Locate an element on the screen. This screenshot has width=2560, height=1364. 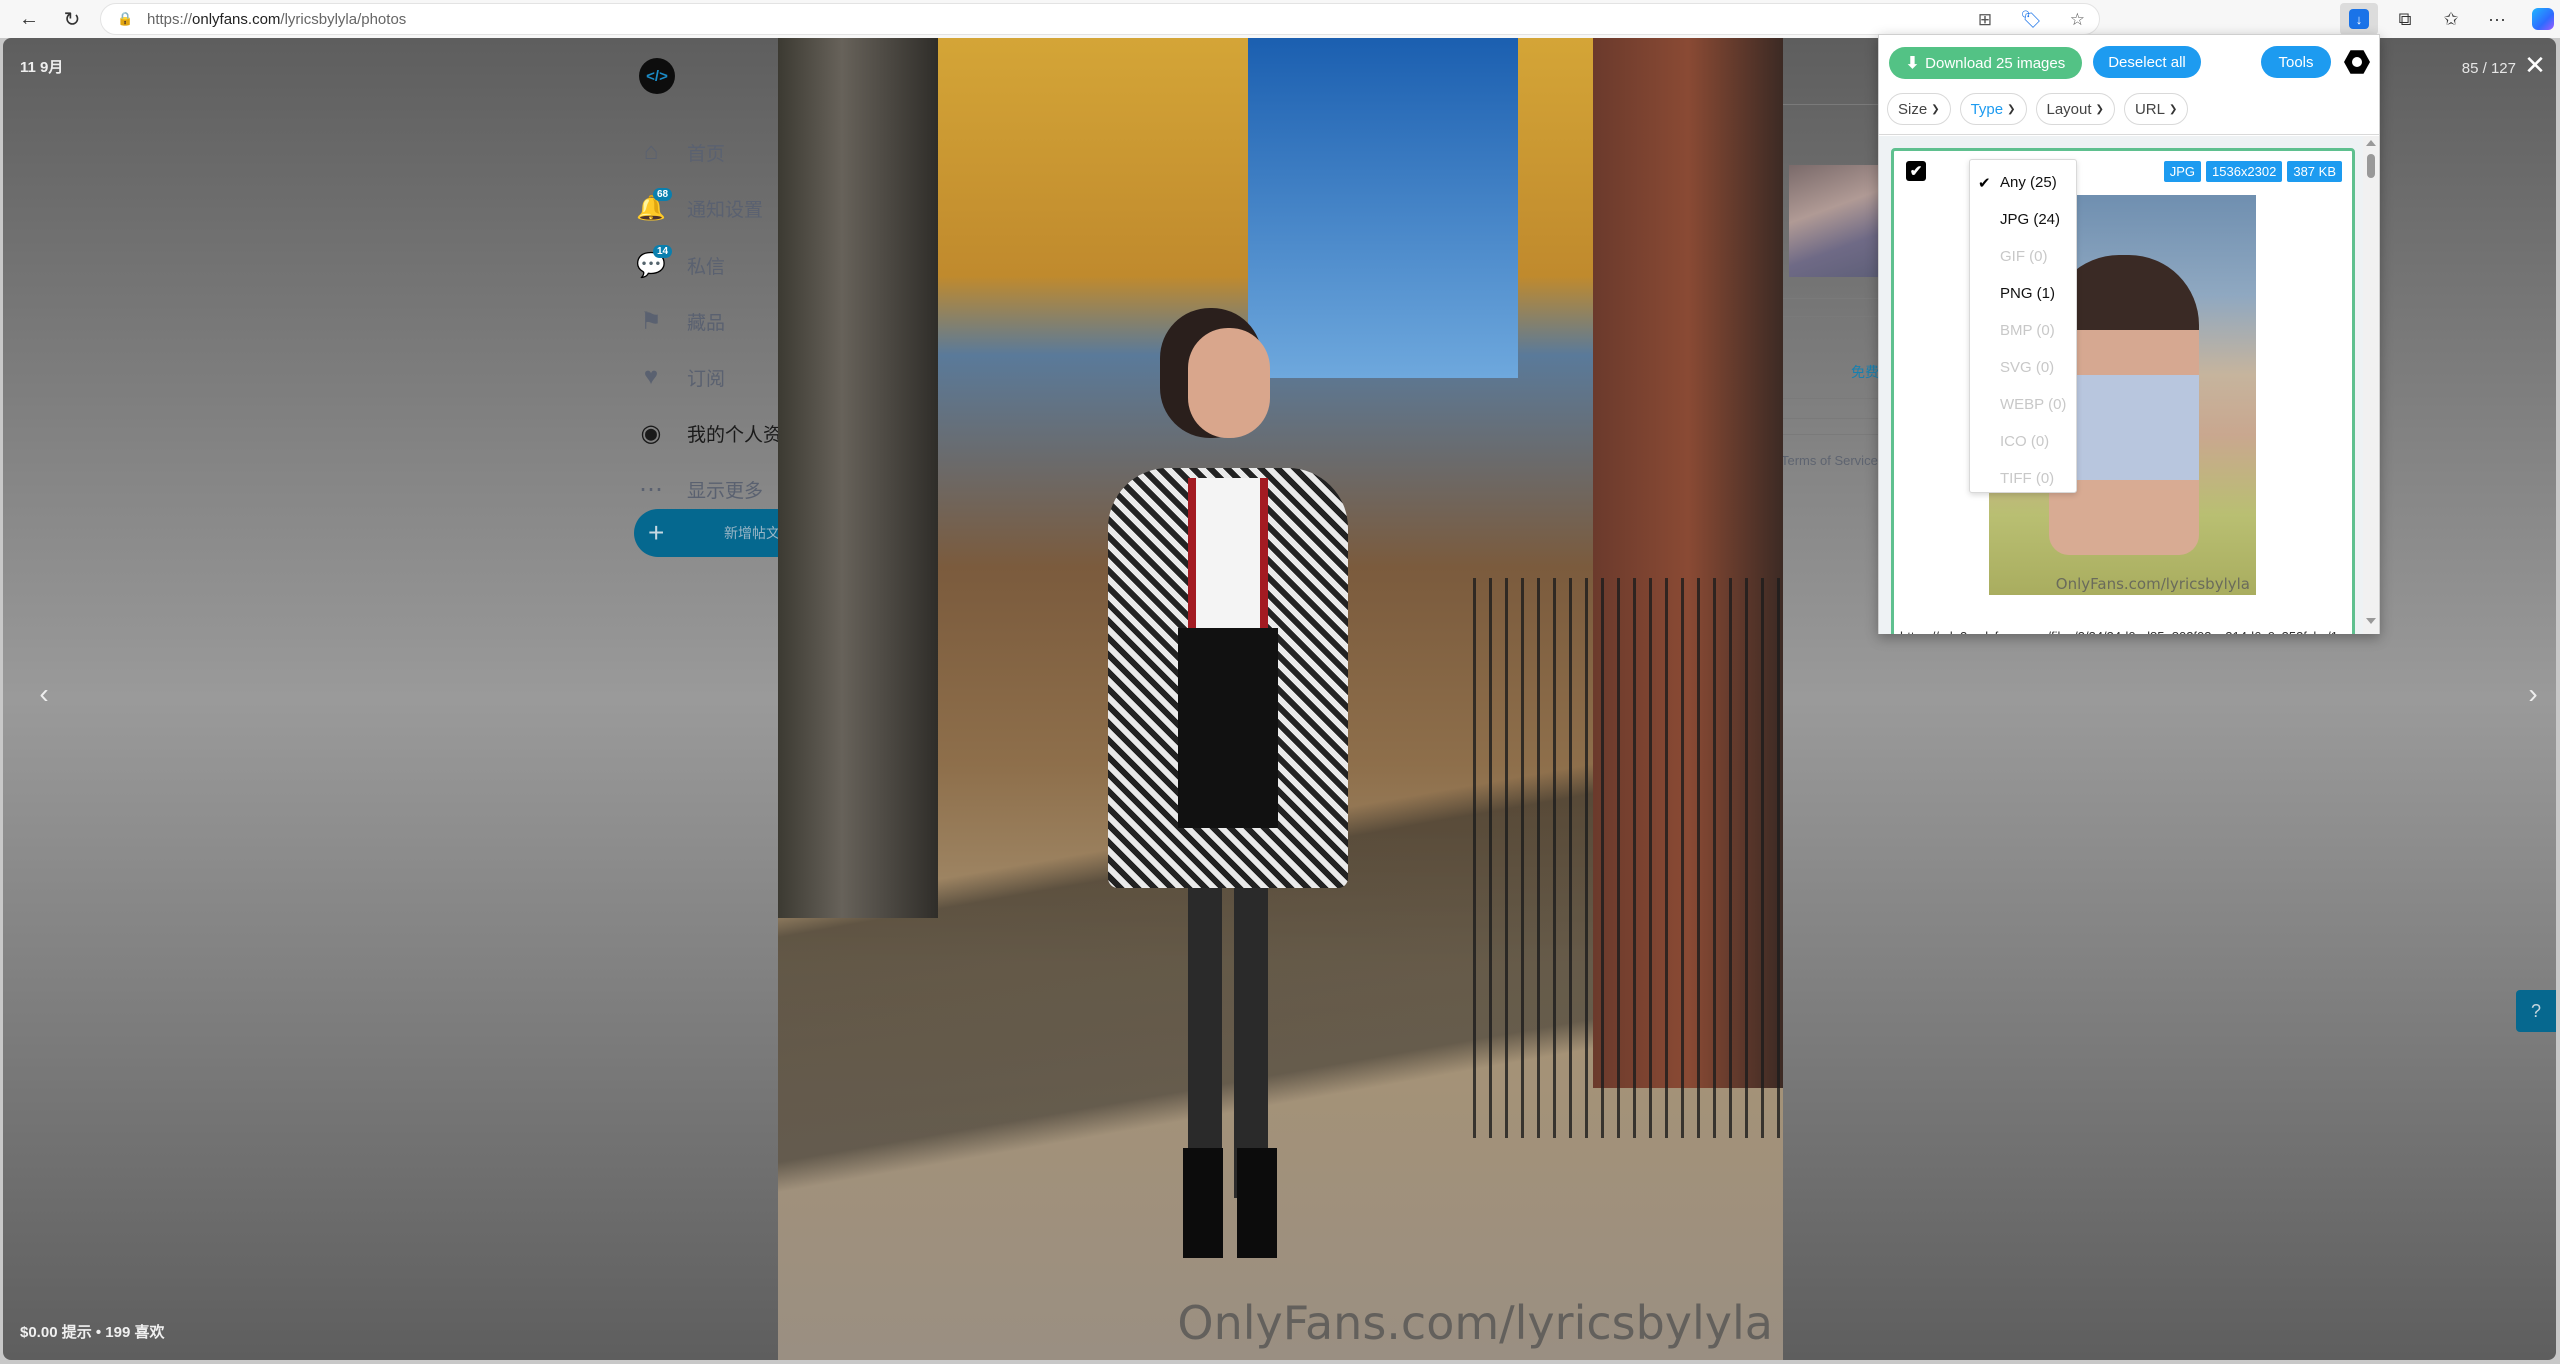
post-date: 11 9月 is located at coordinates (42, 67).